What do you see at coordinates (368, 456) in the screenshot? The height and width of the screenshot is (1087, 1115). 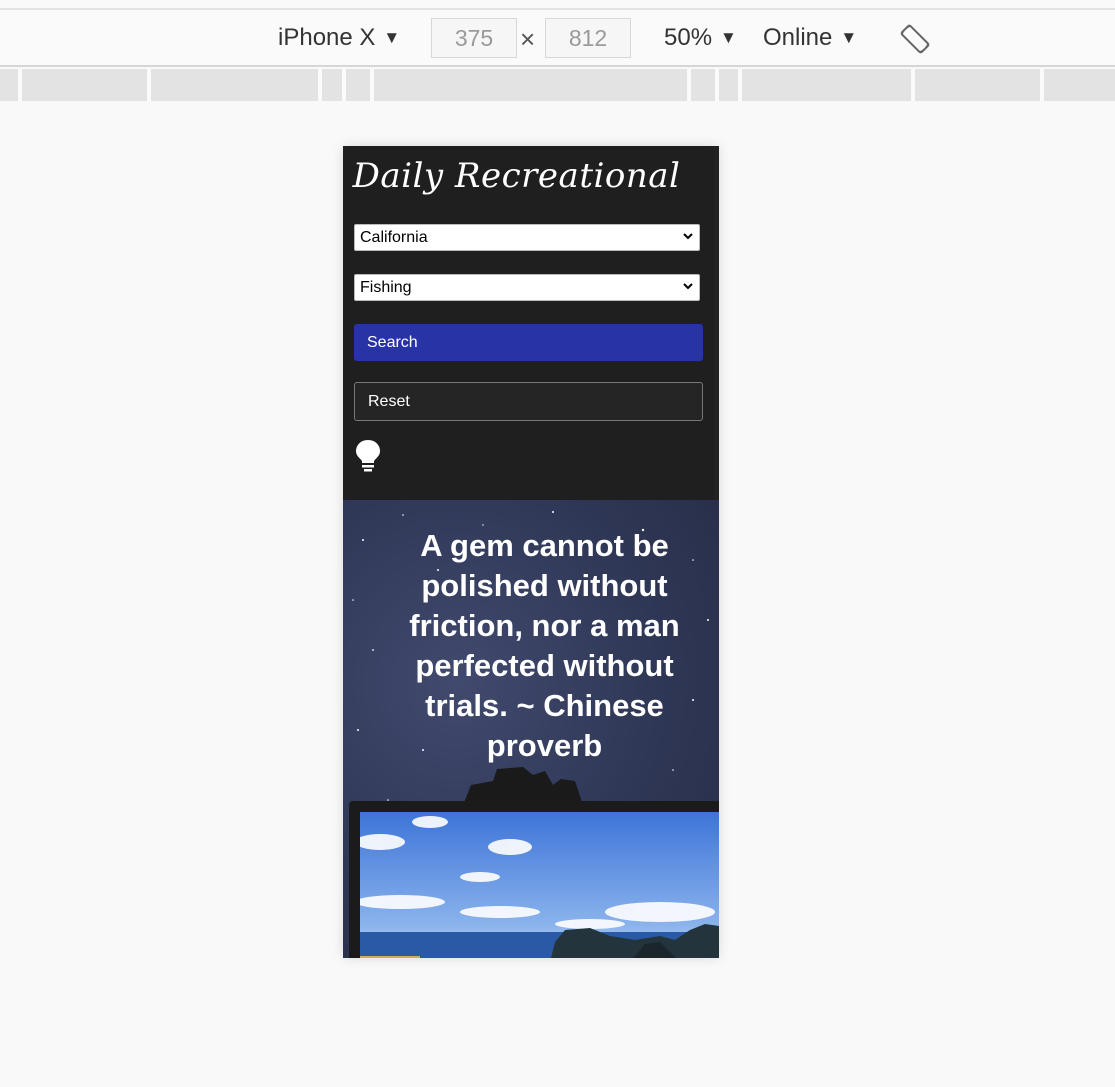 I see `lightbulb-icon` at bounding box center [368, 456].